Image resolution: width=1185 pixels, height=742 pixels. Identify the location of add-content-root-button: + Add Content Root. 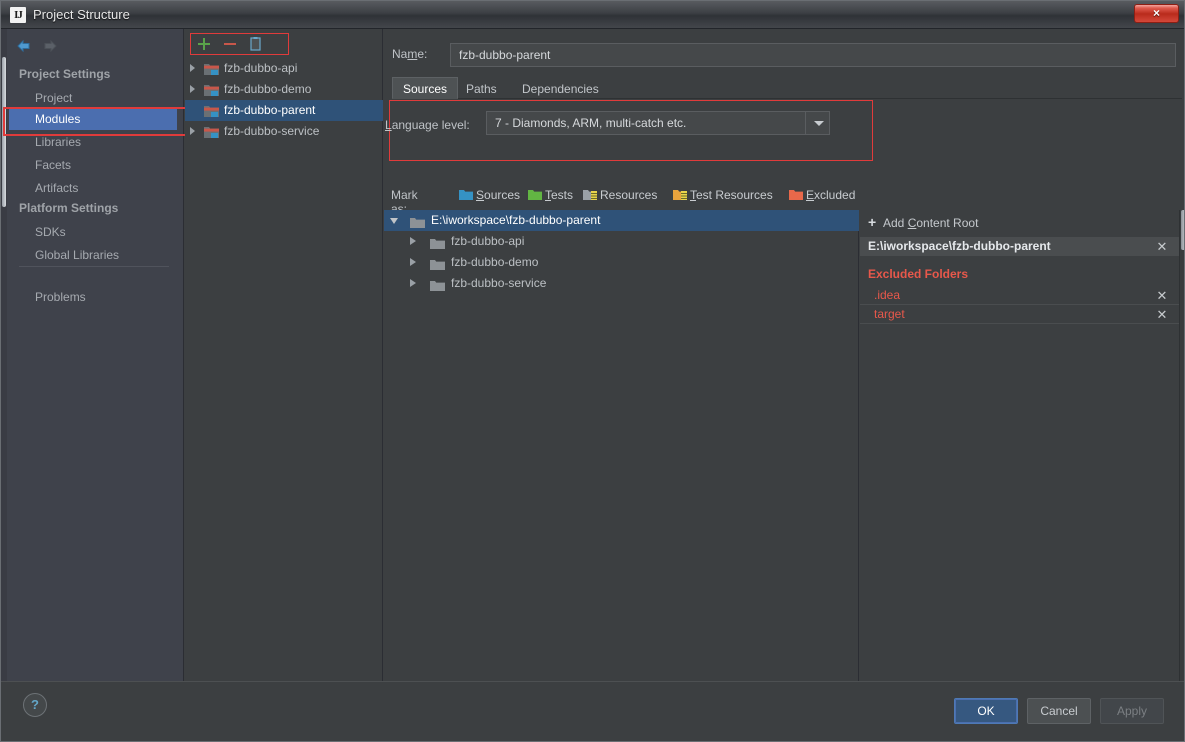
(923, 223).